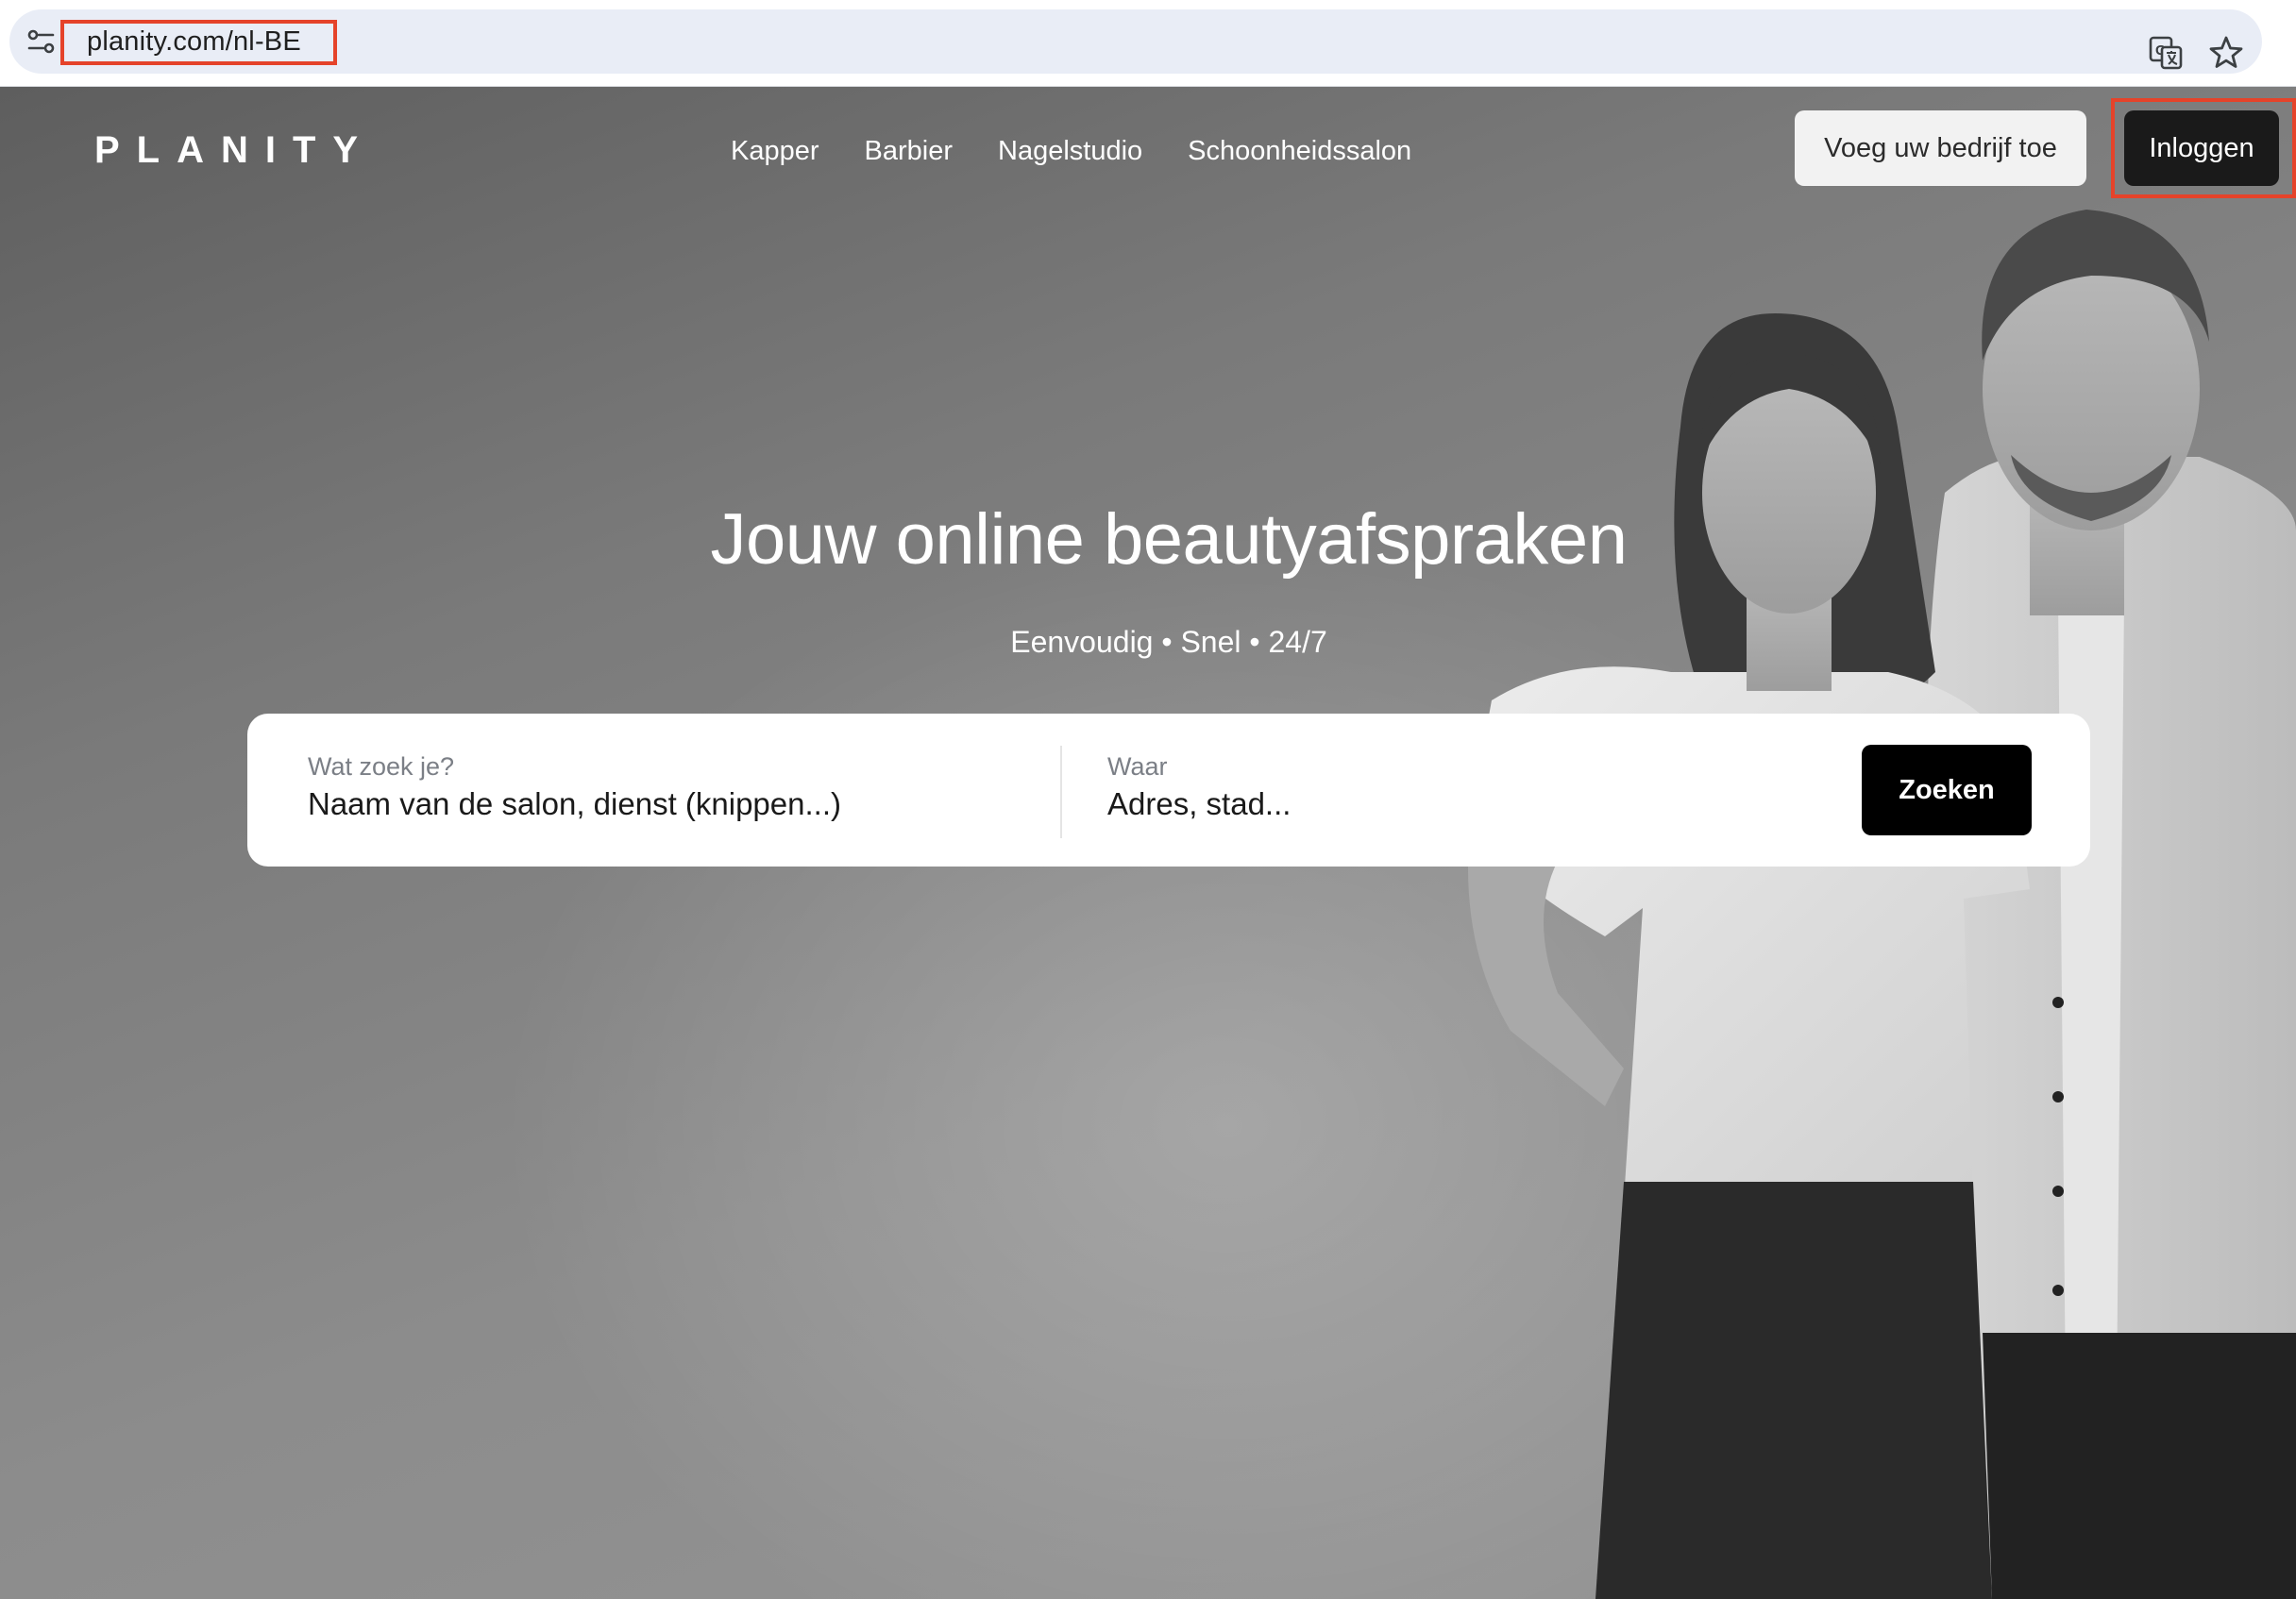 The image size is (2296, 1599). Describe the element at coordinates (2201, 148) in the screenshot. I see `login-button: Inloggen` at that location.